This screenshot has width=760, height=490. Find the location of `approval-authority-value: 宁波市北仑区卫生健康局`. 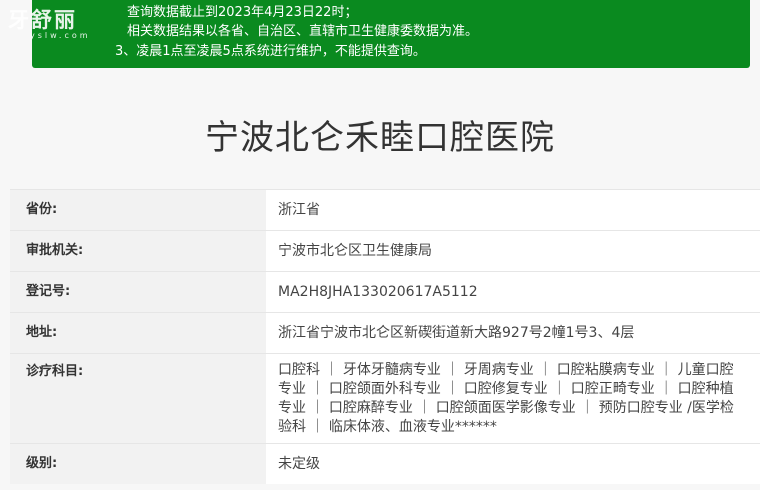

approval-authority-value: 宁波市北仑区卫生健康局 is located at coordinates (355, 251).